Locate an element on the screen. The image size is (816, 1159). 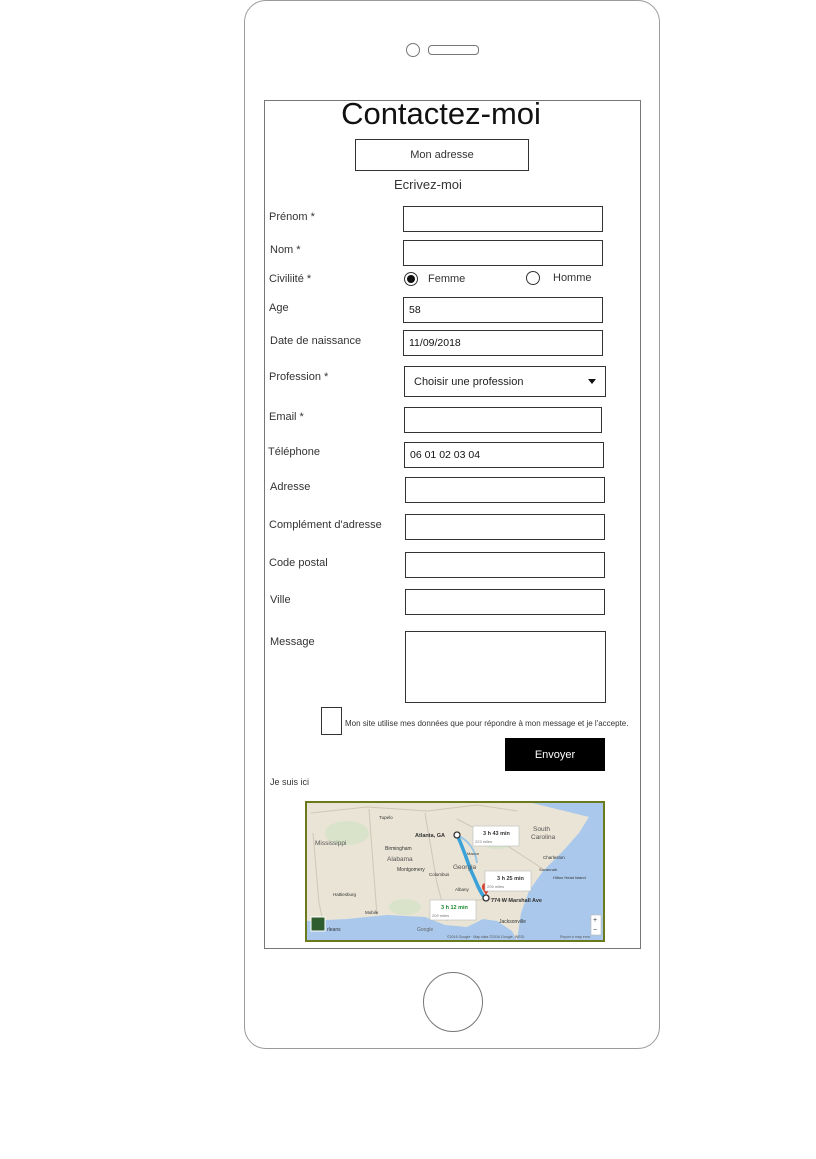
map-label-mobile: Mobile is located at coordinates (372, 912).